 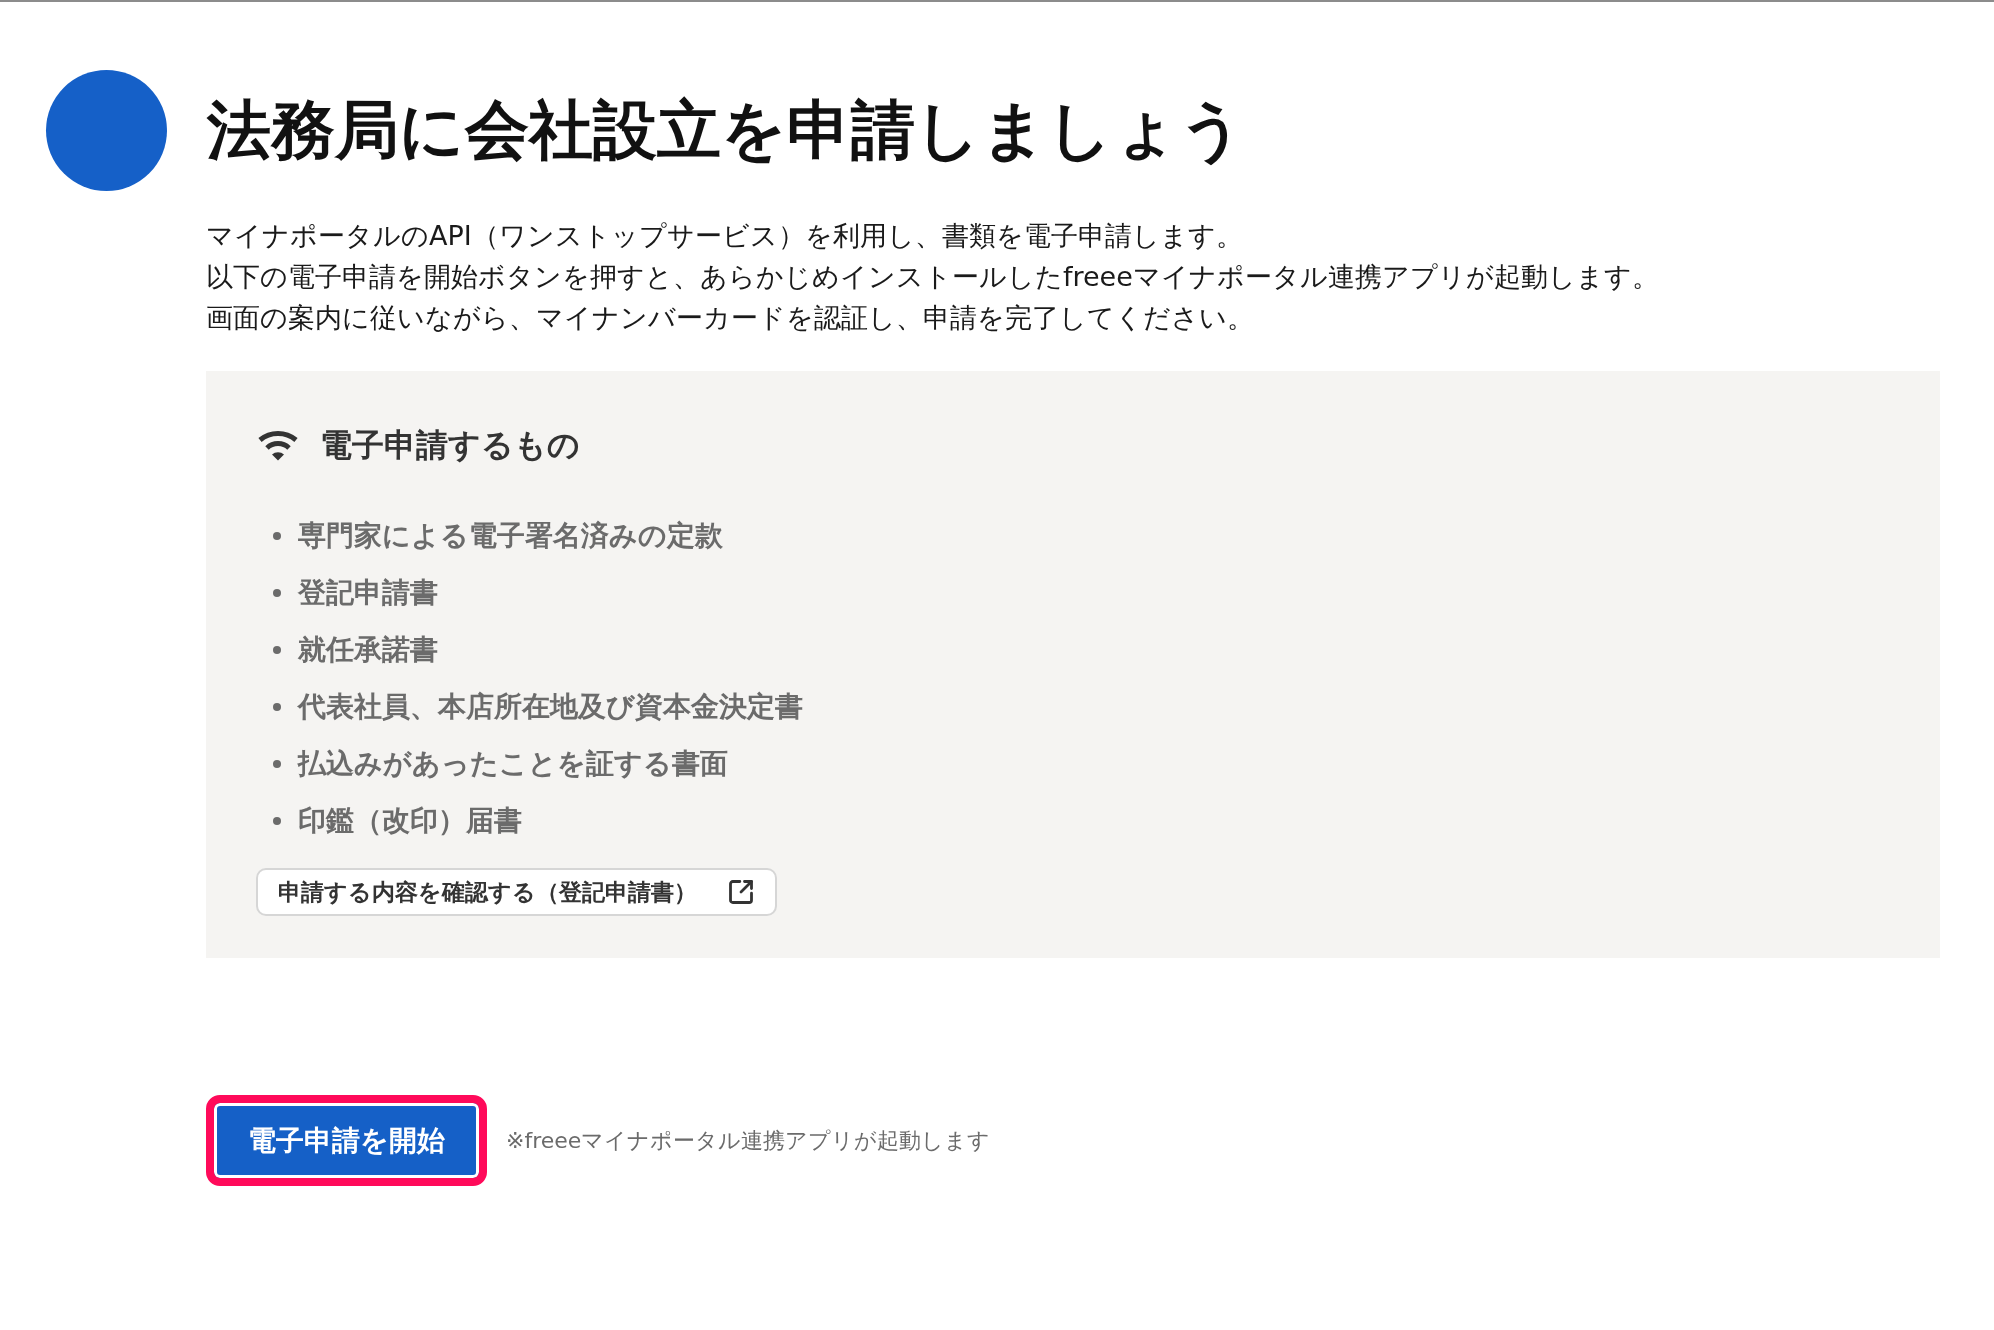 I want to click on panel-heading: 電子申請するもの, so click(x=450, y=445).